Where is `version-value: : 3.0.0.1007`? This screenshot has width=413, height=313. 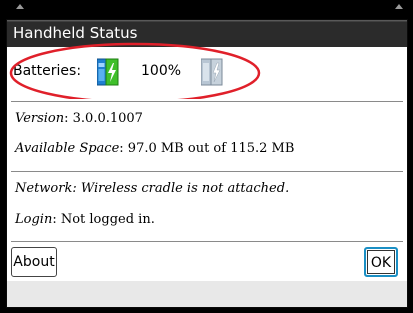 version-value: : 3.0.0.1007 is located at coordinates (103, 118).